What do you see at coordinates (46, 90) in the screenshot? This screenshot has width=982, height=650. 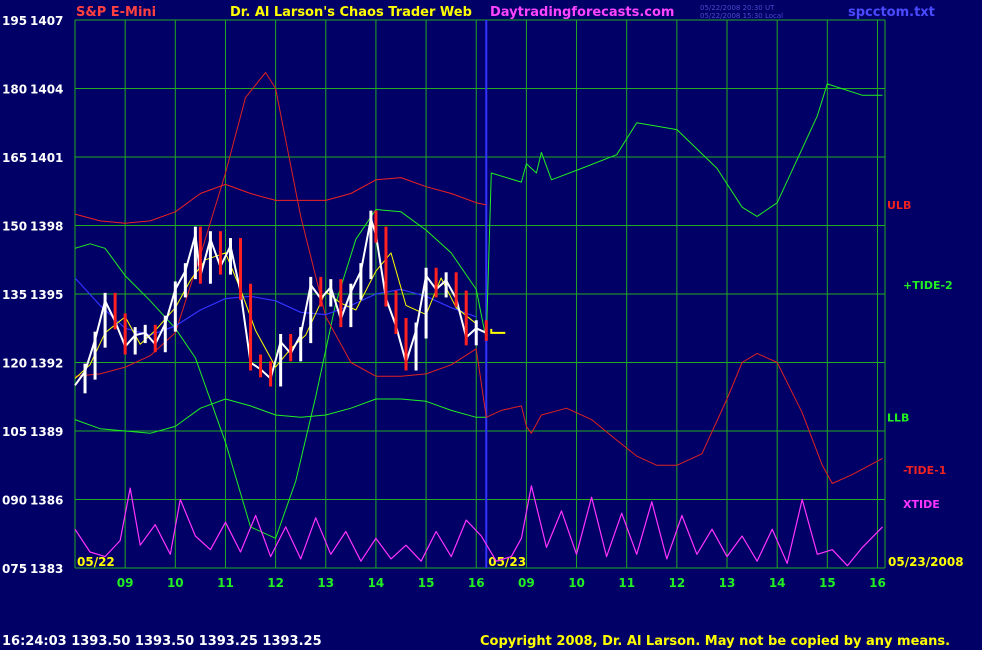 I see `y-tick-label-price: 1404` at bounding box center [46, 90].